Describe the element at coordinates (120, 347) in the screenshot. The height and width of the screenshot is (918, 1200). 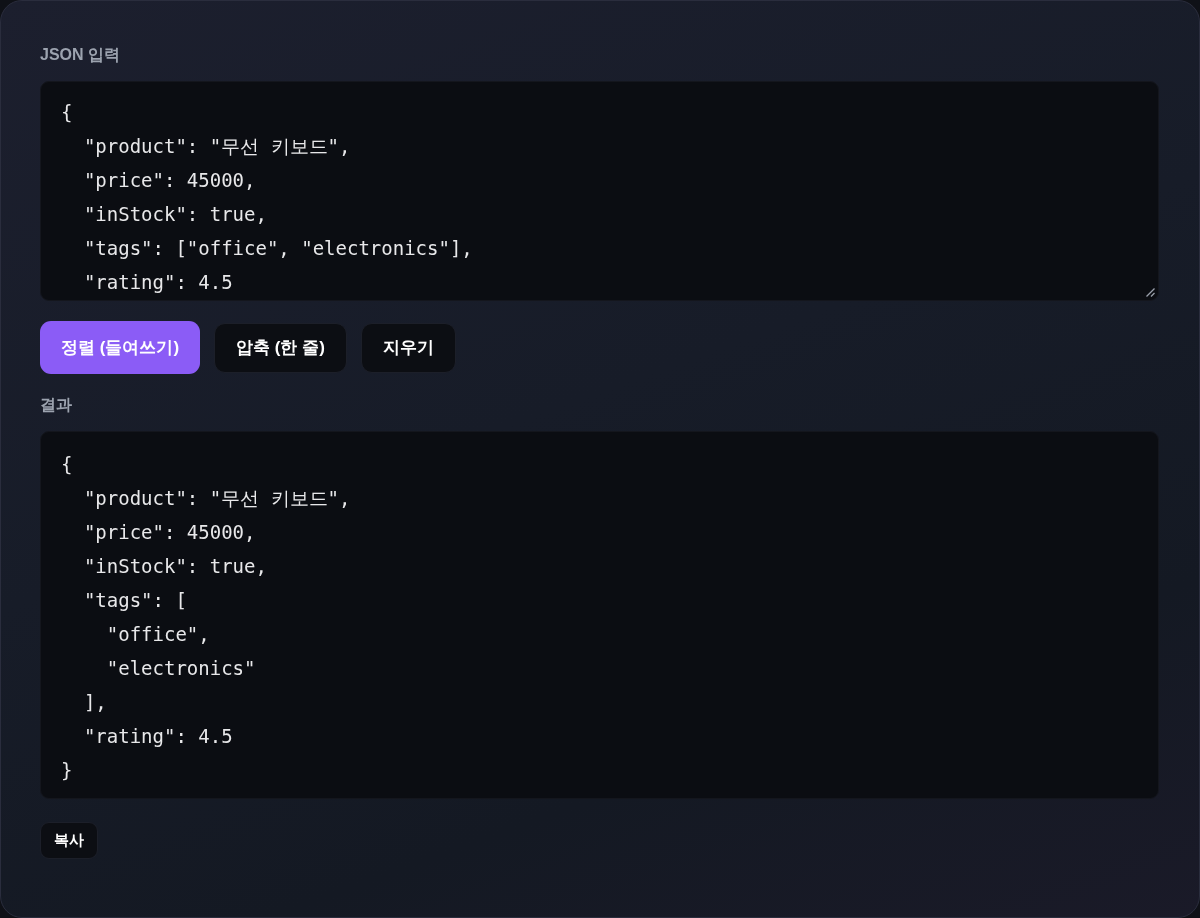
I see `format-button: 정렬 (들여쓰기)` at that location.